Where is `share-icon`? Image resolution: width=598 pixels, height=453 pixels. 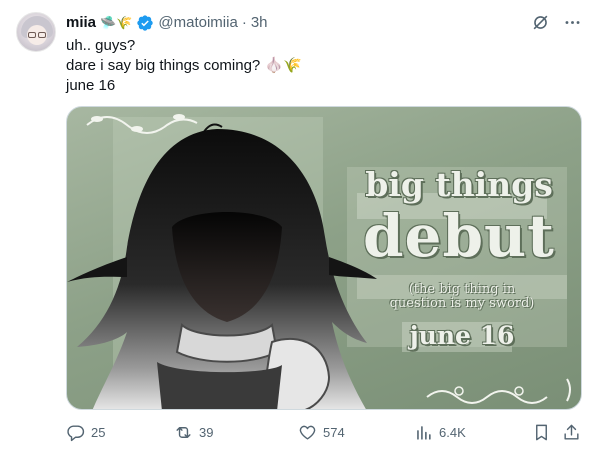
share-icon is located at coordinates (571, 432).